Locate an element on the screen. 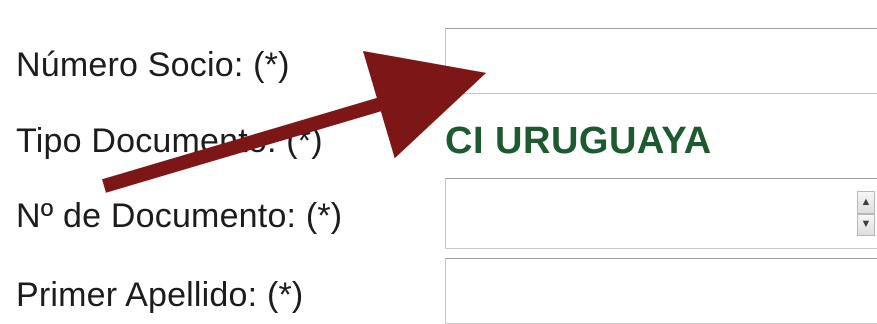 The image size is (877, 324). document-type-value: CI URUGUAYA is located at coordinates (578, 141).